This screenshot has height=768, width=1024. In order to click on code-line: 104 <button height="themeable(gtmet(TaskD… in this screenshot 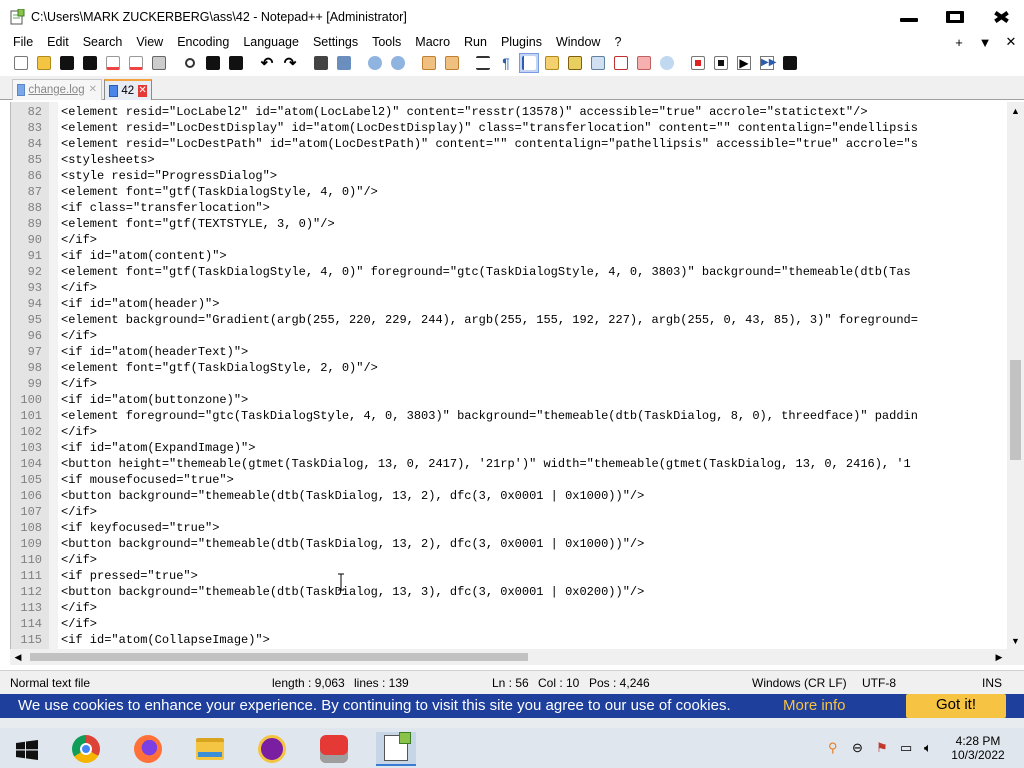, I will do `click(509, 464)`.